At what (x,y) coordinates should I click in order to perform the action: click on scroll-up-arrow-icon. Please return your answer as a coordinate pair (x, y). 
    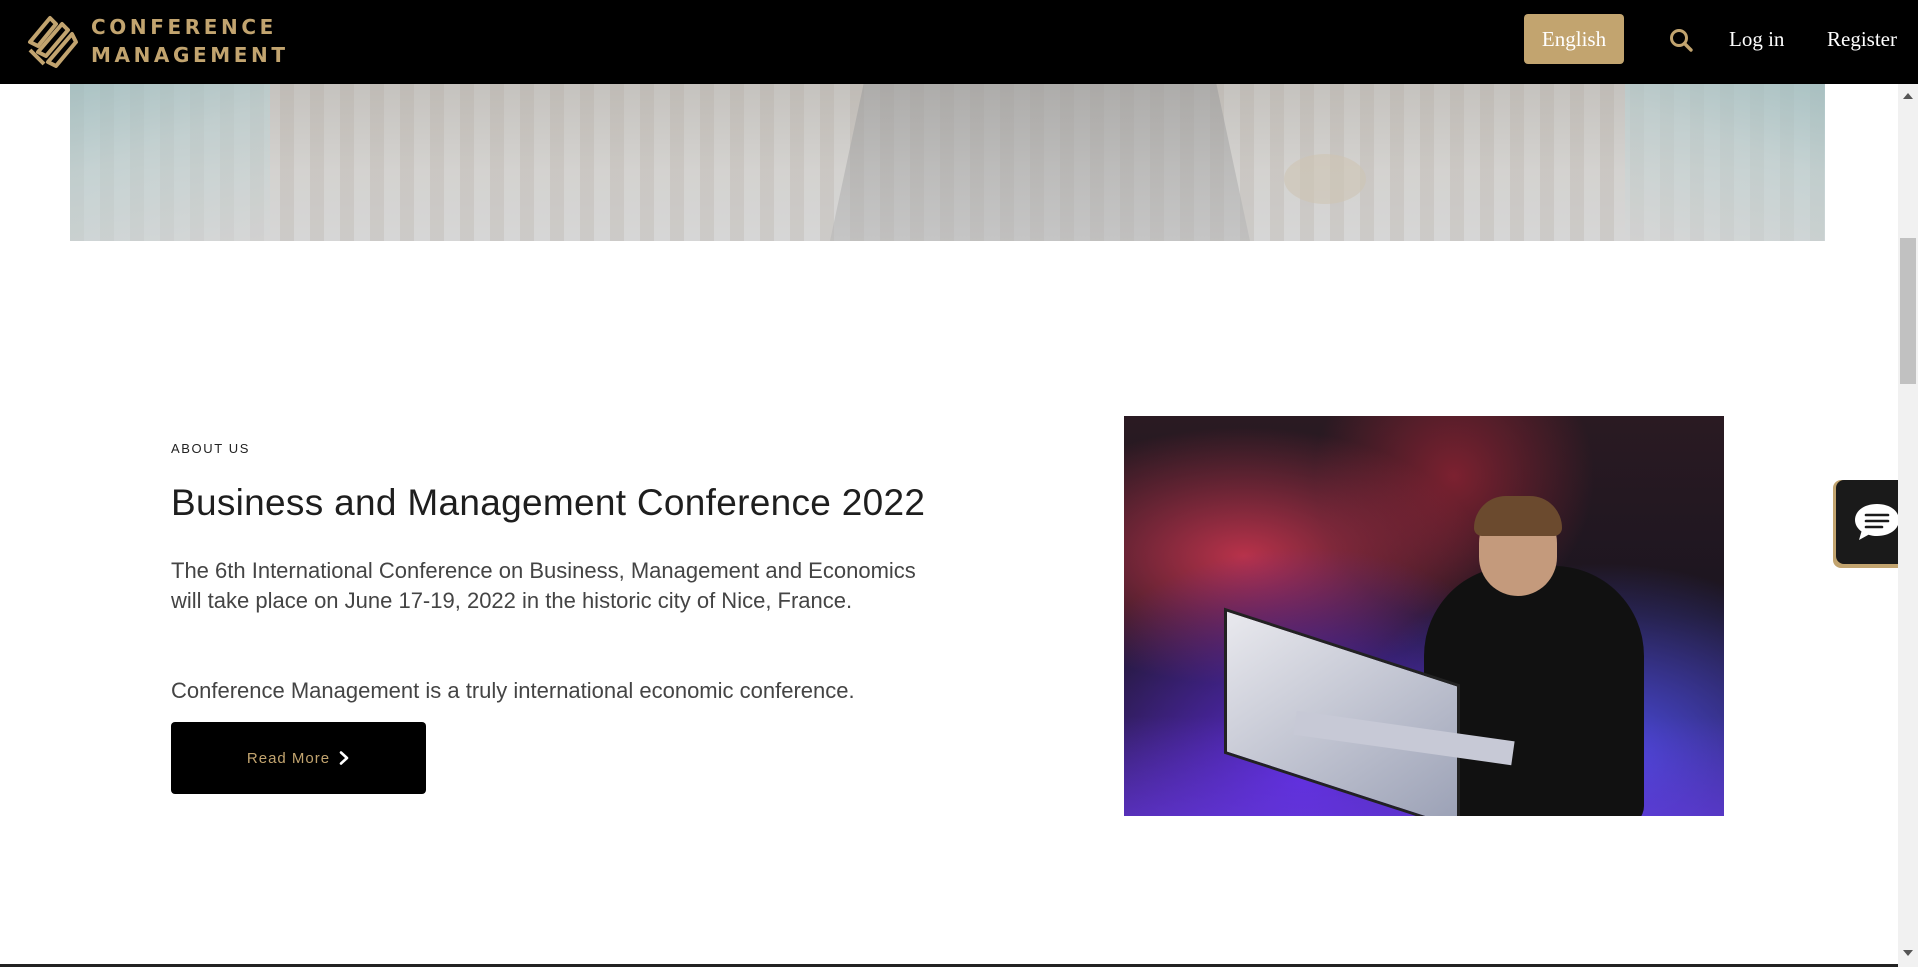
    Looking at the image, I should click on (1908, 96).